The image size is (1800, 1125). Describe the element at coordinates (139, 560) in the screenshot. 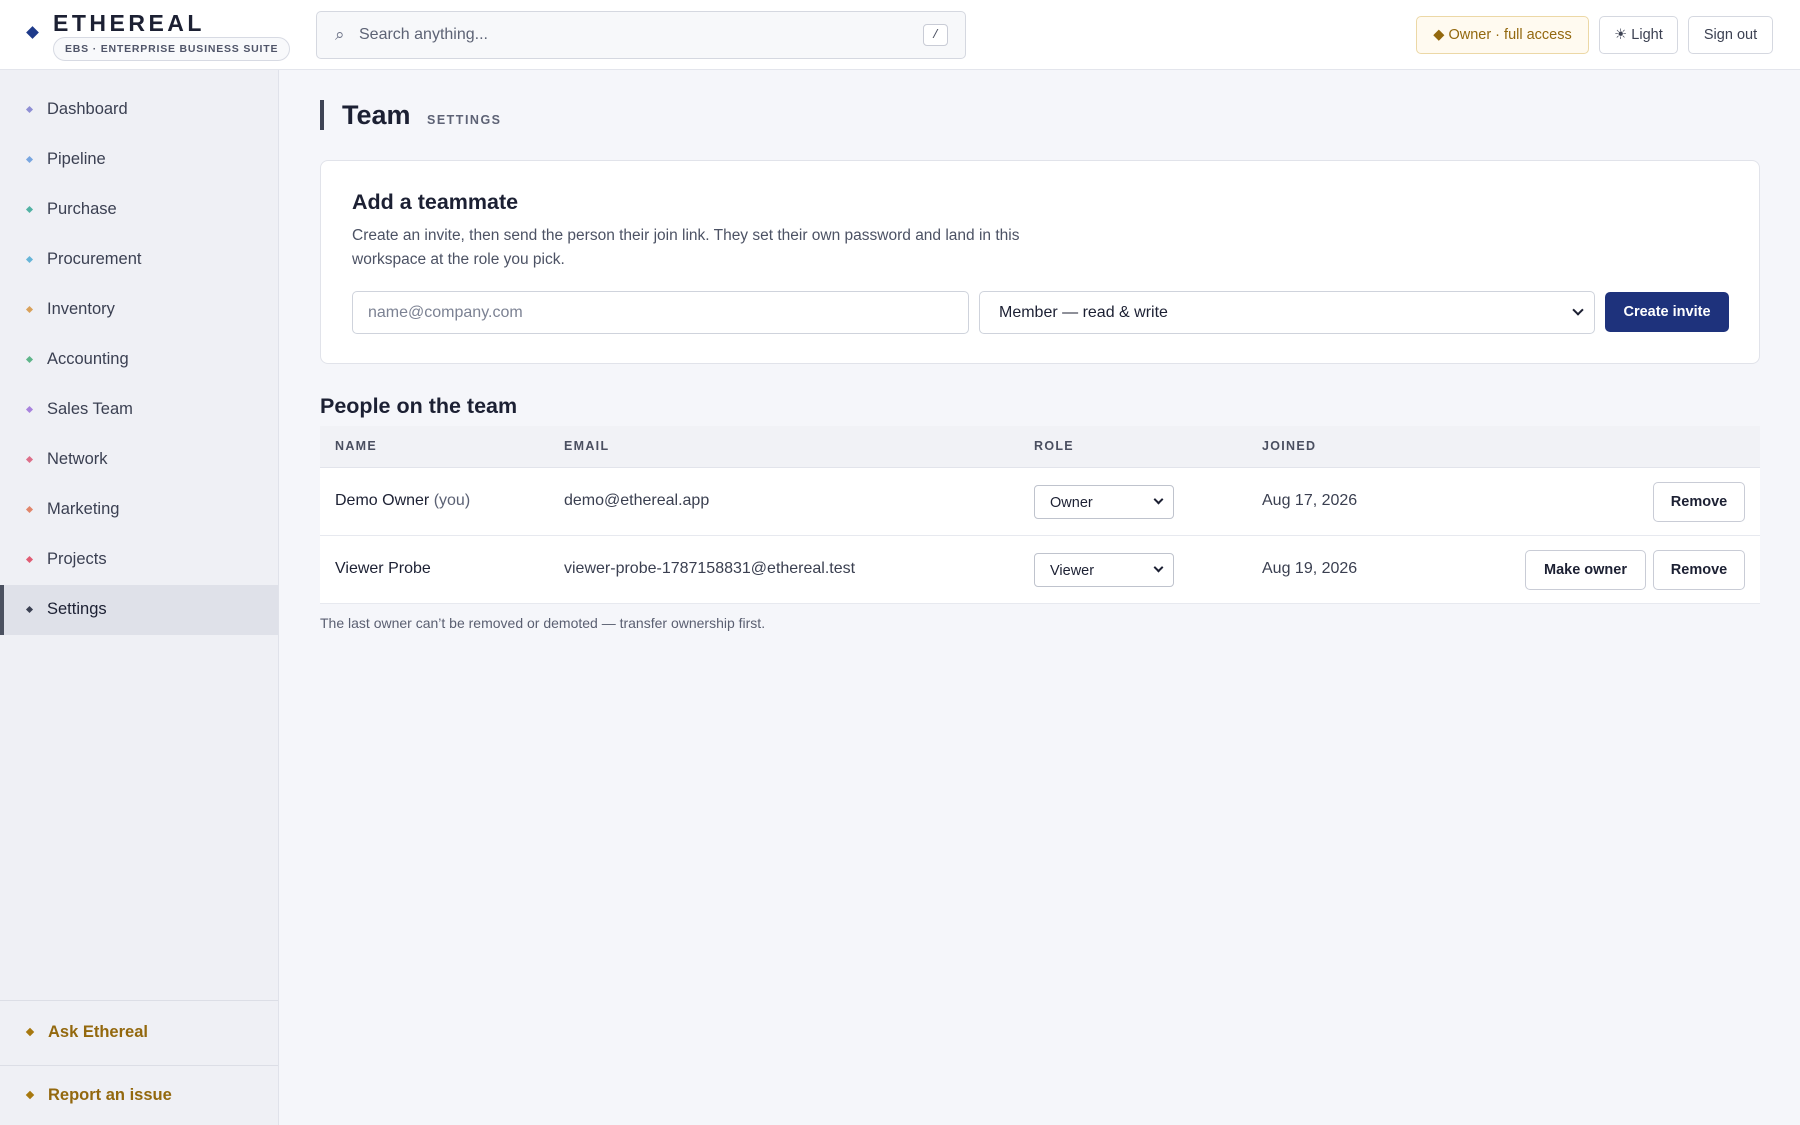

I see `sidebar-item-projects: Projects` at that location.